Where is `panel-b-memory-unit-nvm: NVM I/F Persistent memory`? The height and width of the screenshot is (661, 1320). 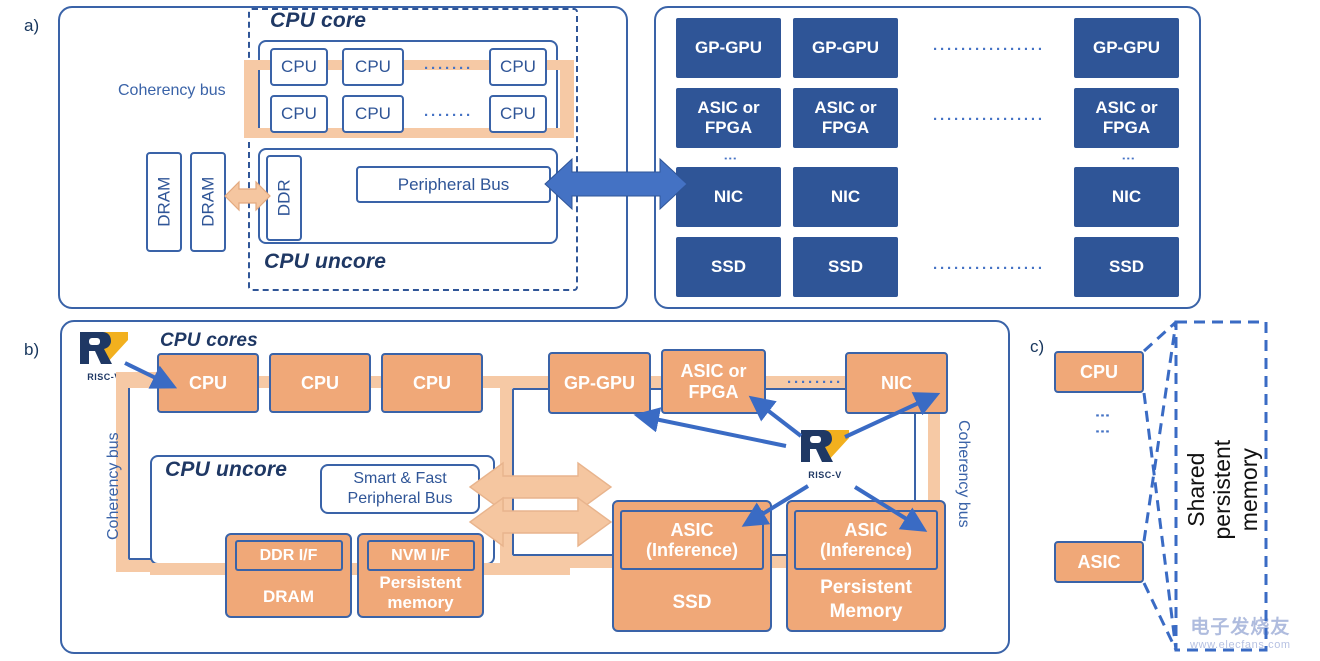 panel-b-memory-unit-nvm: NVM I/F Persistent memory is located at coordinates (420, 575).